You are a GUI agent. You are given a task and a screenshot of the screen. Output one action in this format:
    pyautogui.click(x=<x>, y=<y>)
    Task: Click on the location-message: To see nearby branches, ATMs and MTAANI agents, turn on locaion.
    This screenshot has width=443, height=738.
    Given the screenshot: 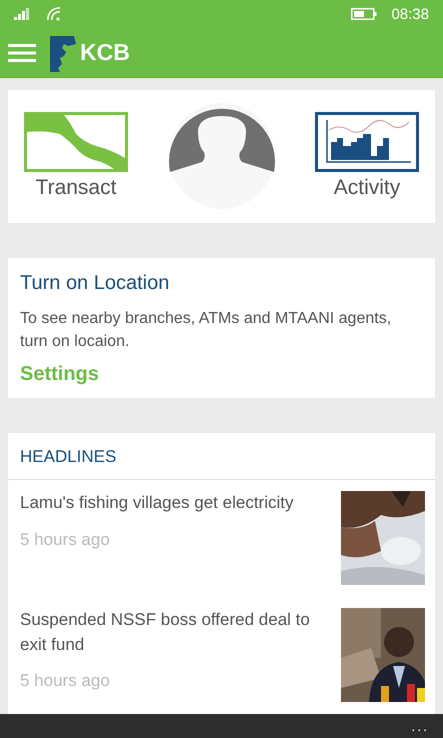 What is the action you would take?
    pyautogui.click(x=206, y=330)
    